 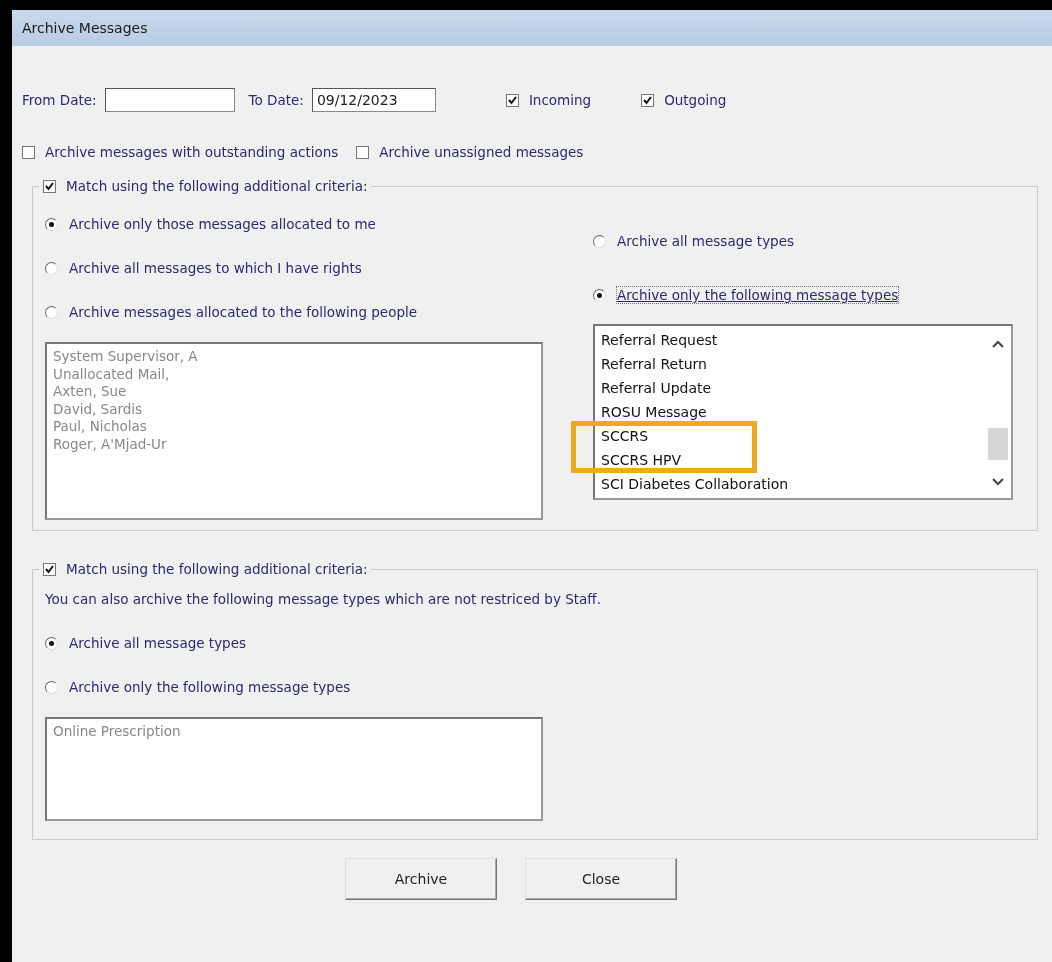 I want to click on field-label: To Date:, so click(x=276, y=100).